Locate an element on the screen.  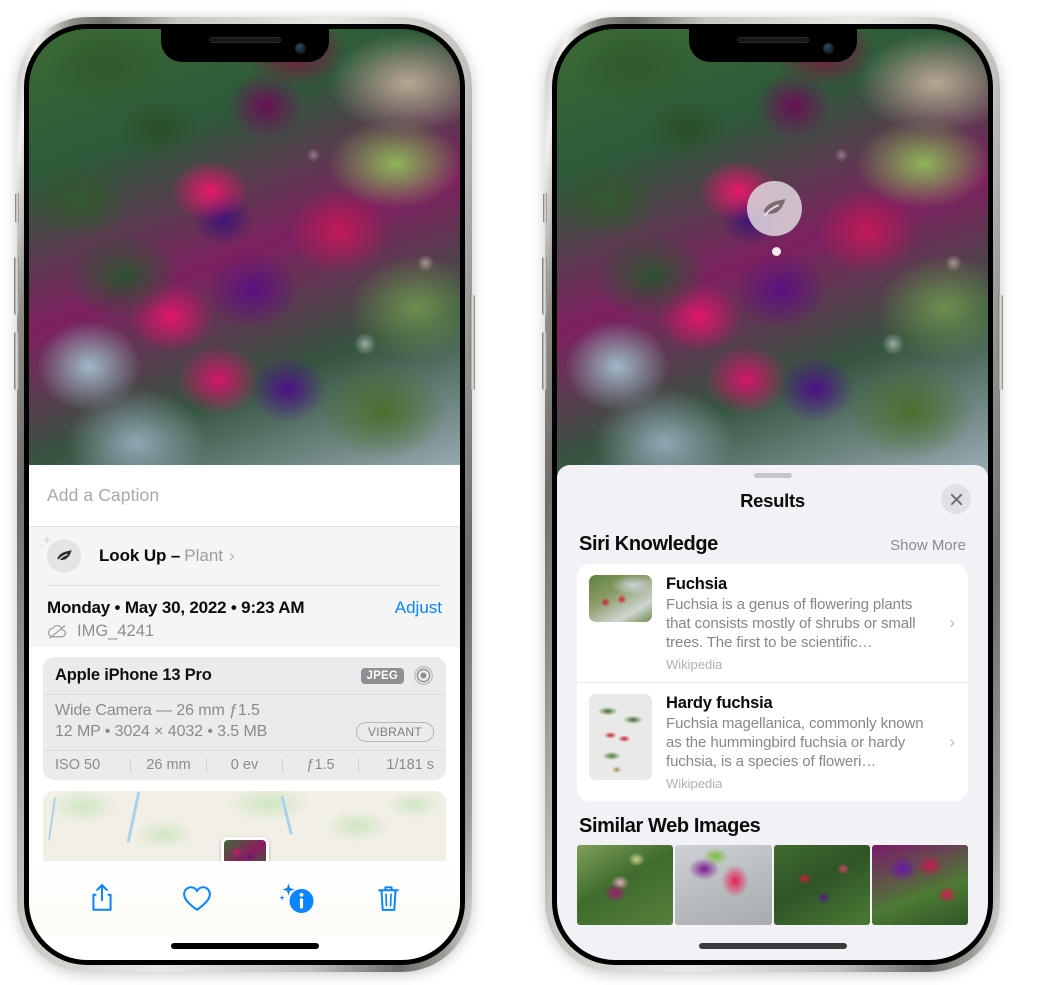
look-up-row: Look Up – Plant › is located at coordinates (240, 556).